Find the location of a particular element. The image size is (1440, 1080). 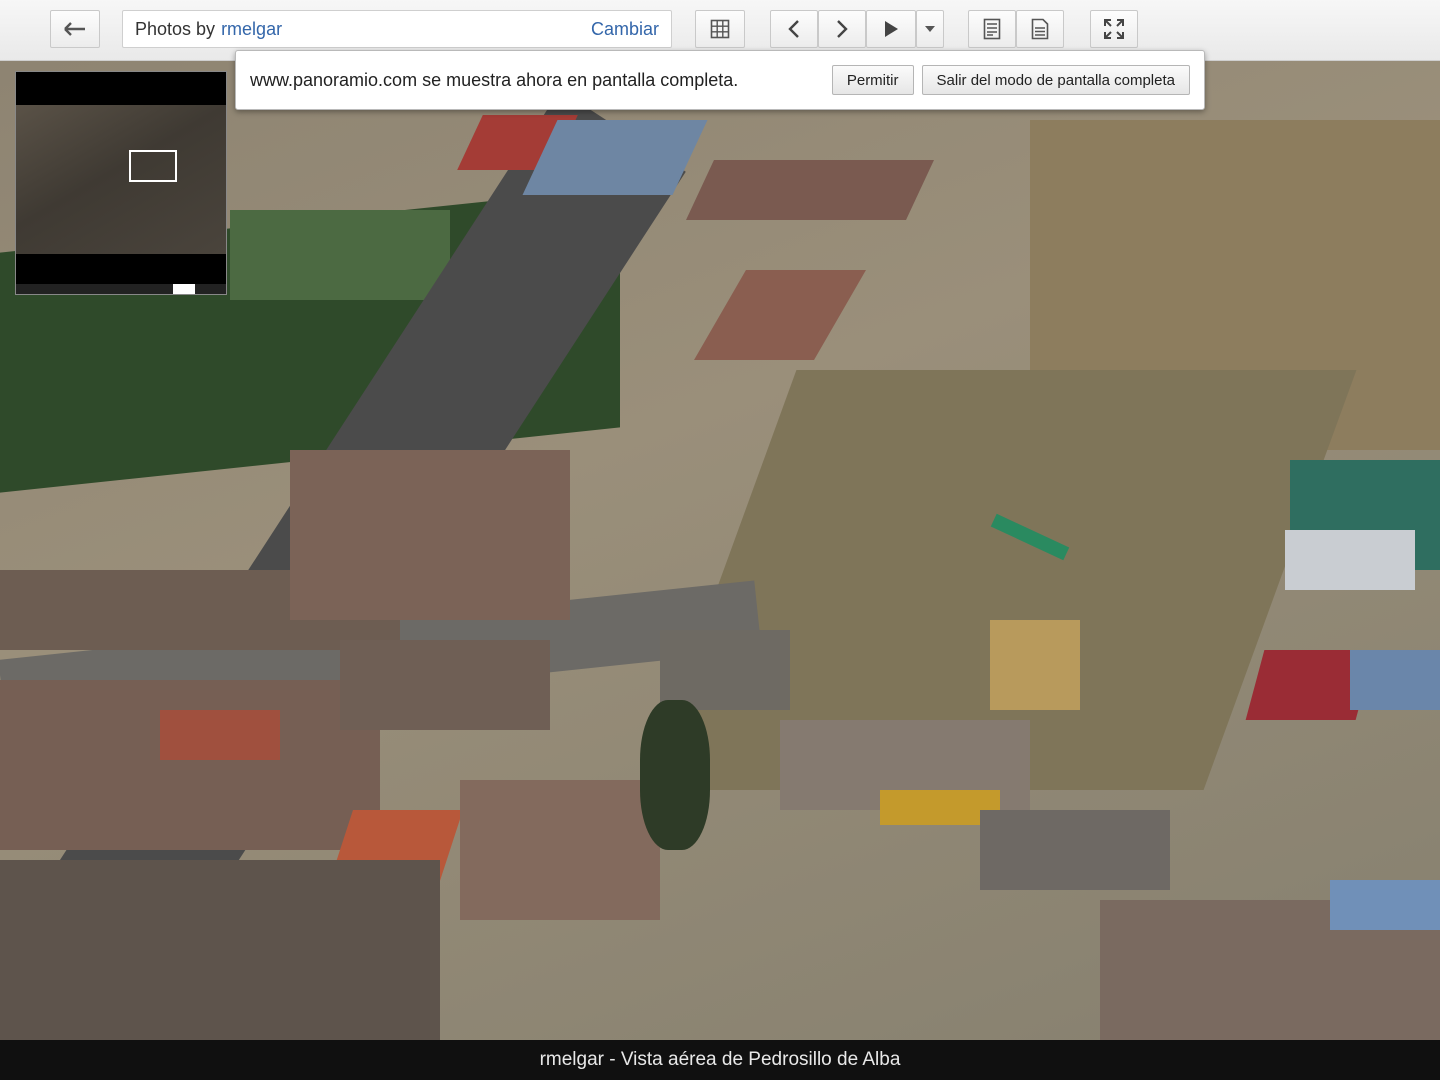

page-view-button is located at coordinates (1040, 29).